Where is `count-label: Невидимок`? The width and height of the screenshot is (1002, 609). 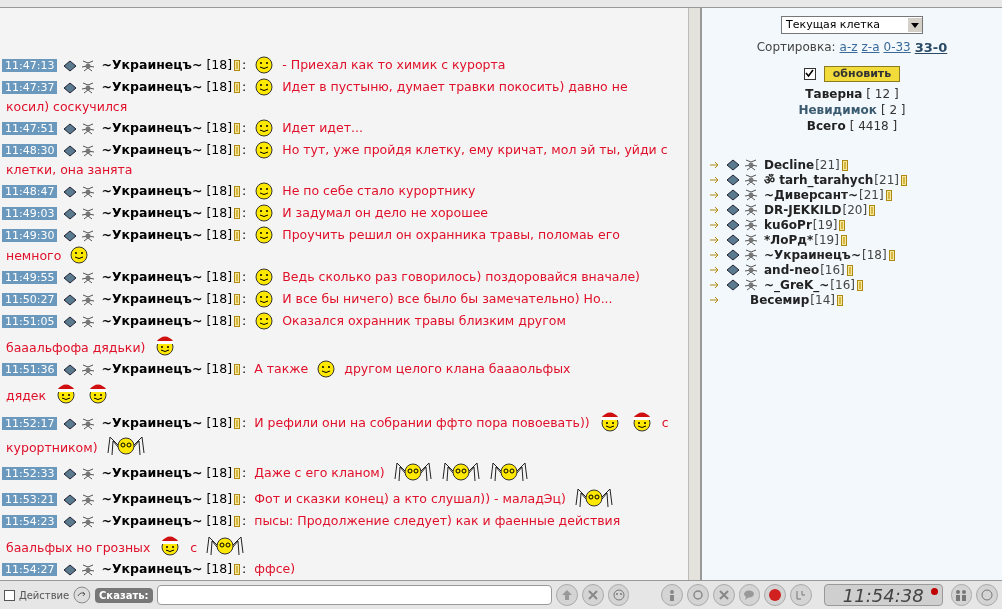 count-label: Невидимок is located at coordinates (837, 109).